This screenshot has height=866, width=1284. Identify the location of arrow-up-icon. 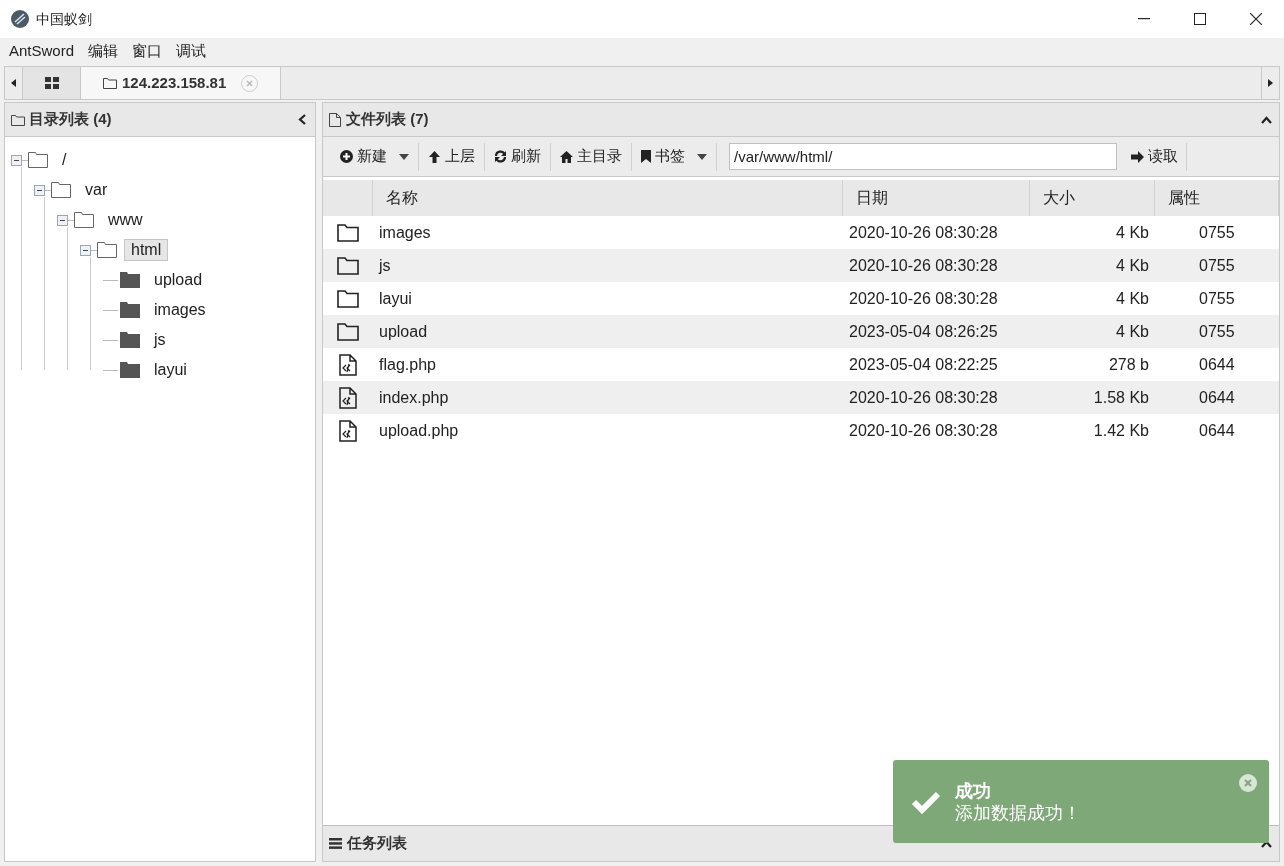
(434, 156).